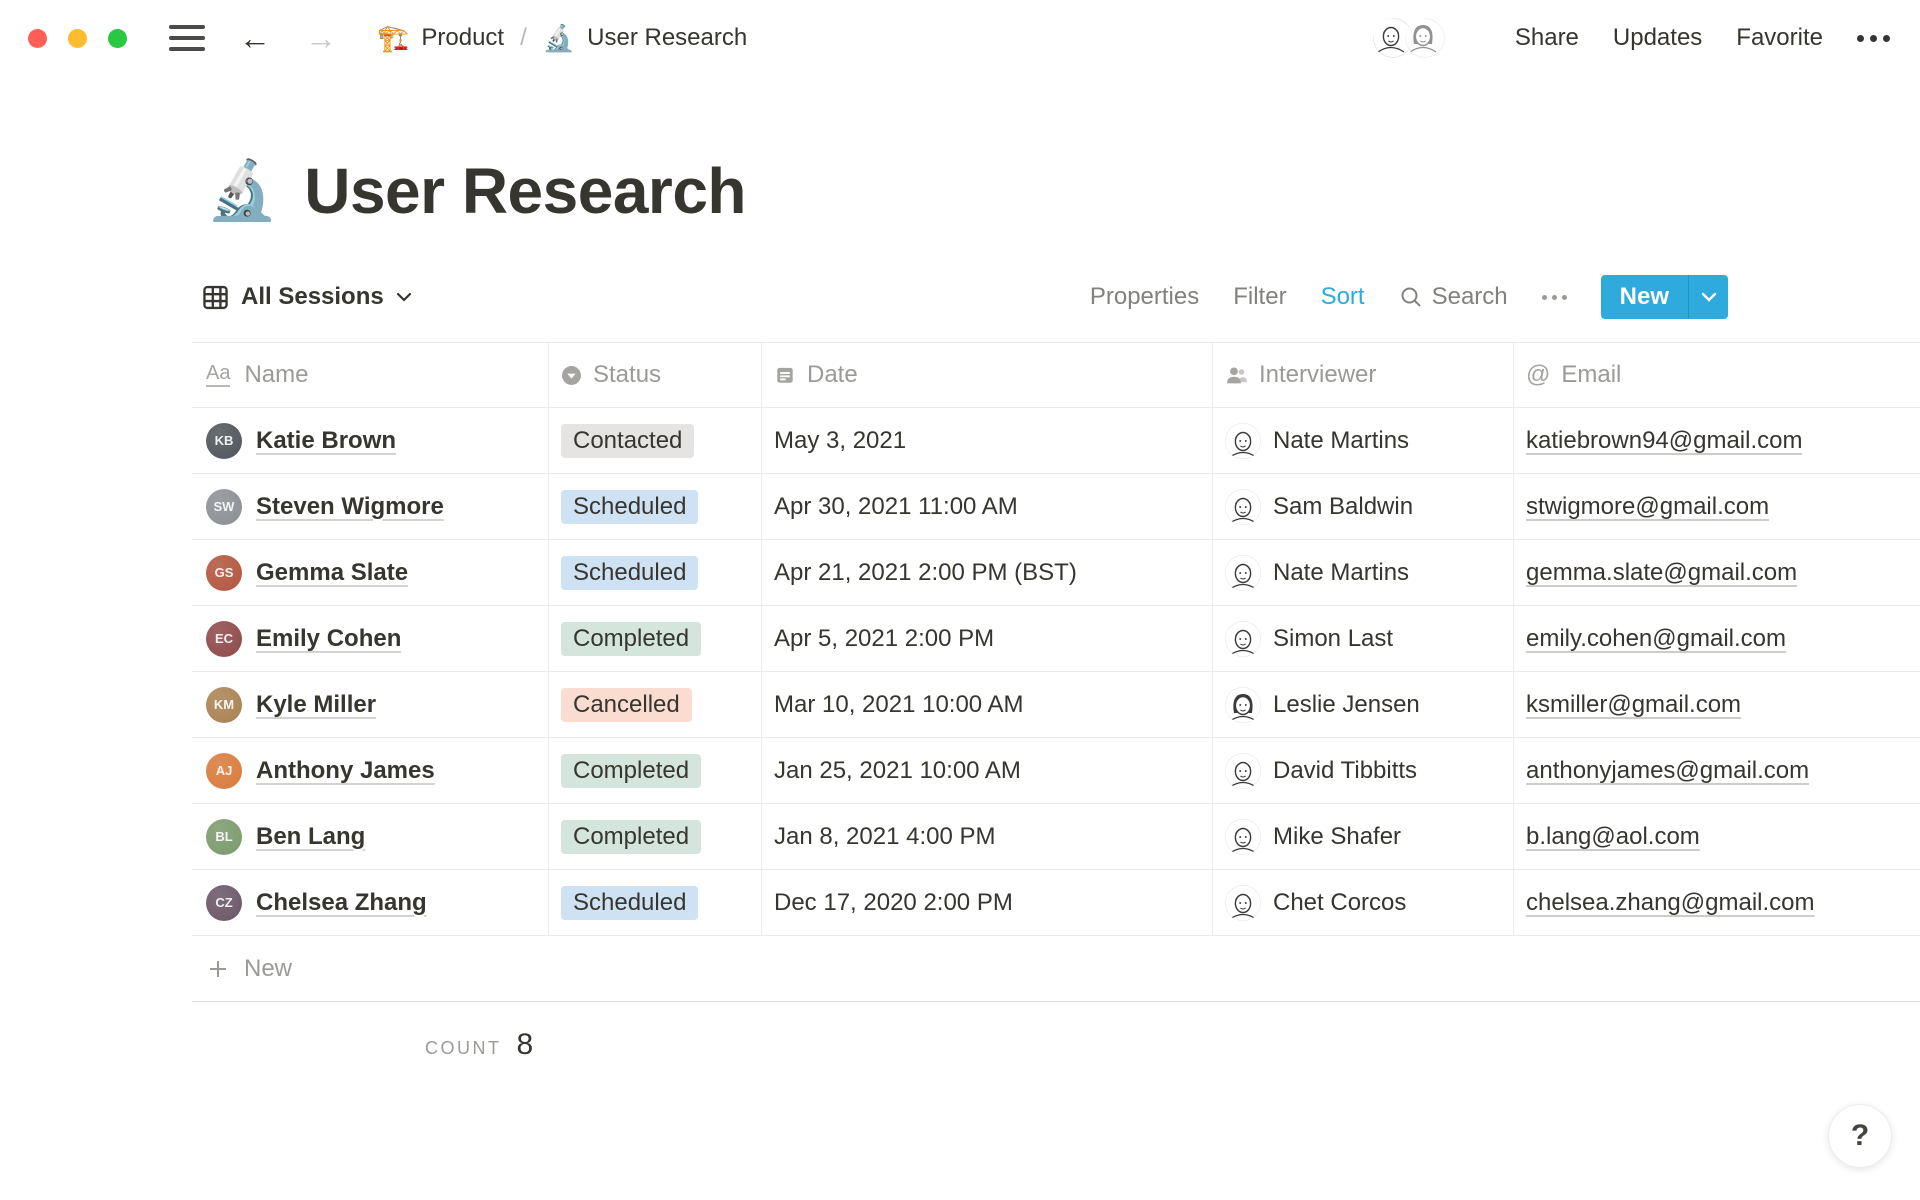 The height and width of the screenshot is (1200, 1920). I want to click on name-cell: KB Katie Brown, so click(370, 440).